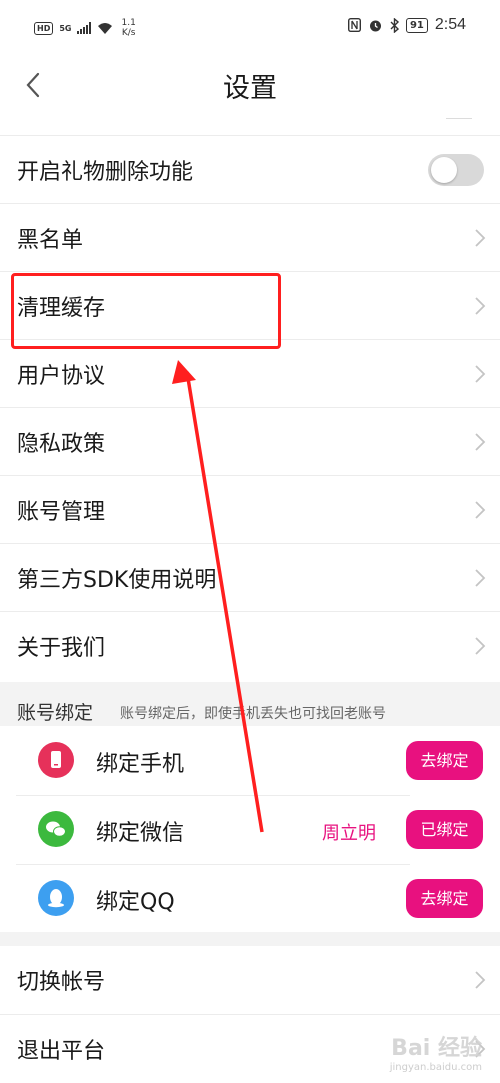 This screenshot has height=1083, width=500. What do you see at coordinates (105, 172) in the screenshot?
I see `setting-label: 开启礼物删除功能` at bounding box center [105, 172].